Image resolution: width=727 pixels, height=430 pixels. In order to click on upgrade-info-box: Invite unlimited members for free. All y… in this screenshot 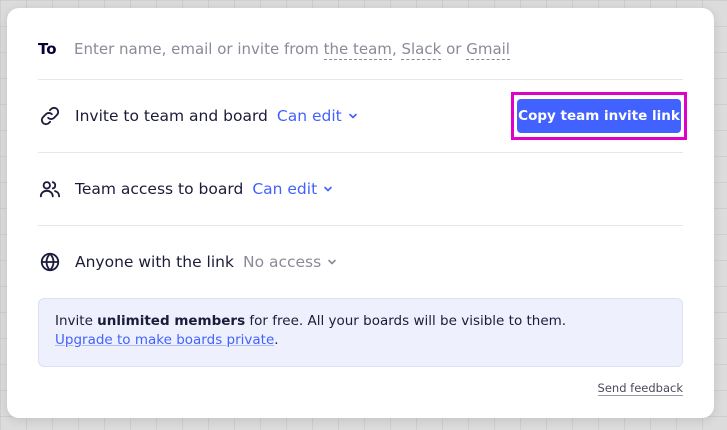, I will do `click(360, 332)`.